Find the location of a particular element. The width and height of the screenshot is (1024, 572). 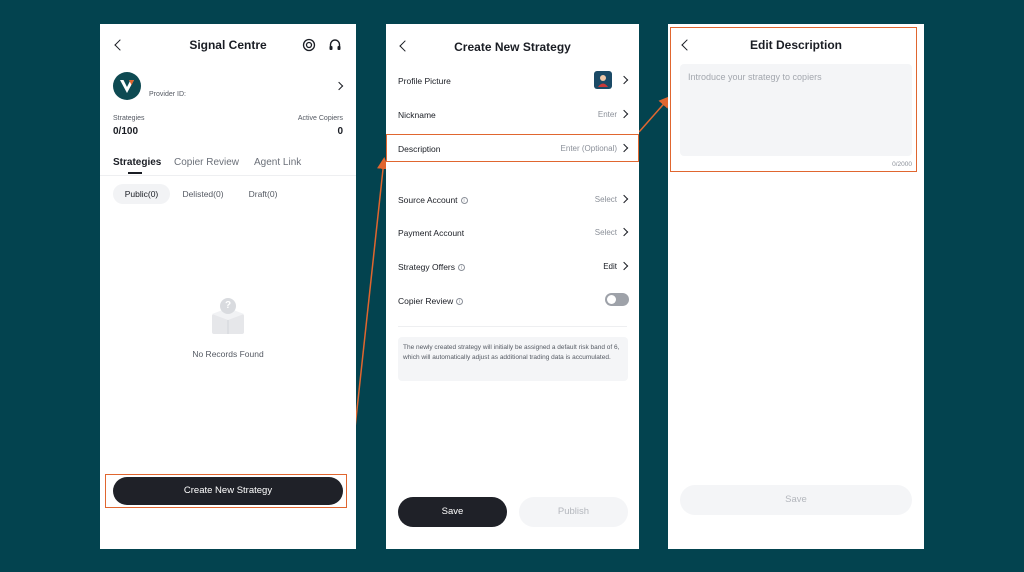

filter-public: Public(0) is located at coordinates (141, 194).